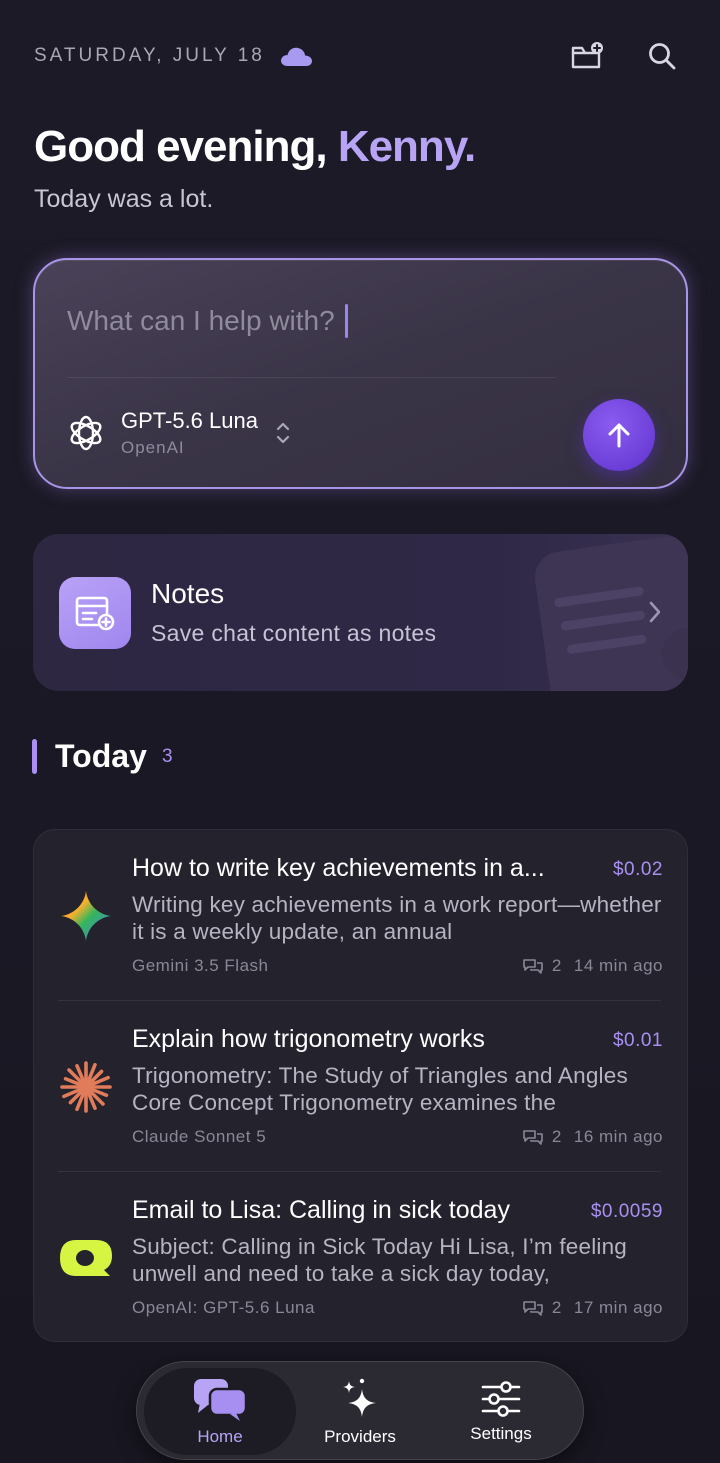  I want to click on notes-title: Notes, so click(188, 593).